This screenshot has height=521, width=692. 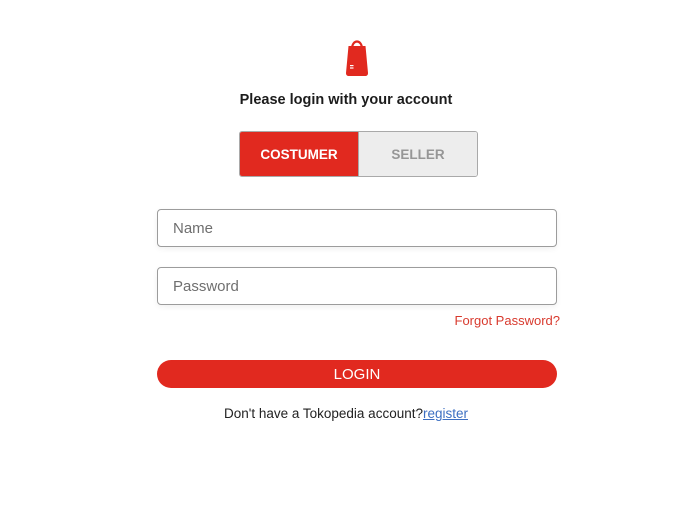 What do you see at coordinates (357, 374) in the screenshot?
I see `login-button: LOGIN` at bounding box center [357, 374].